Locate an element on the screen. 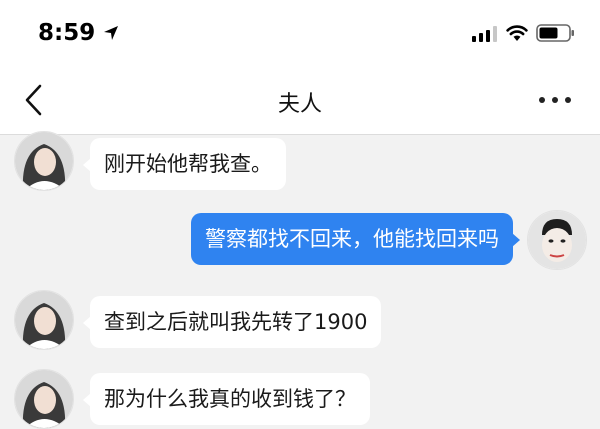 Image resolution: width=600 pixels, height=429 pixels. signal-icon is located at coordinates (484, 34).